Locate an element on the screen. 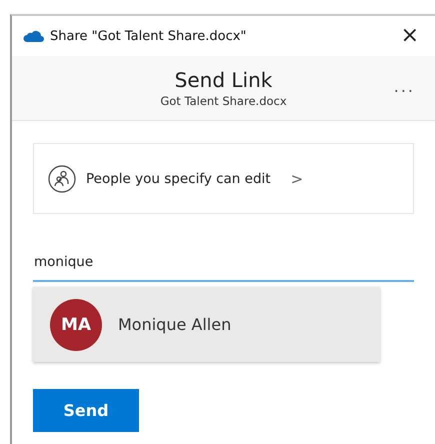 Image resolution: width=435 pixels, height=444 pixels. avatar: MA is located at coordinates (76, 324).